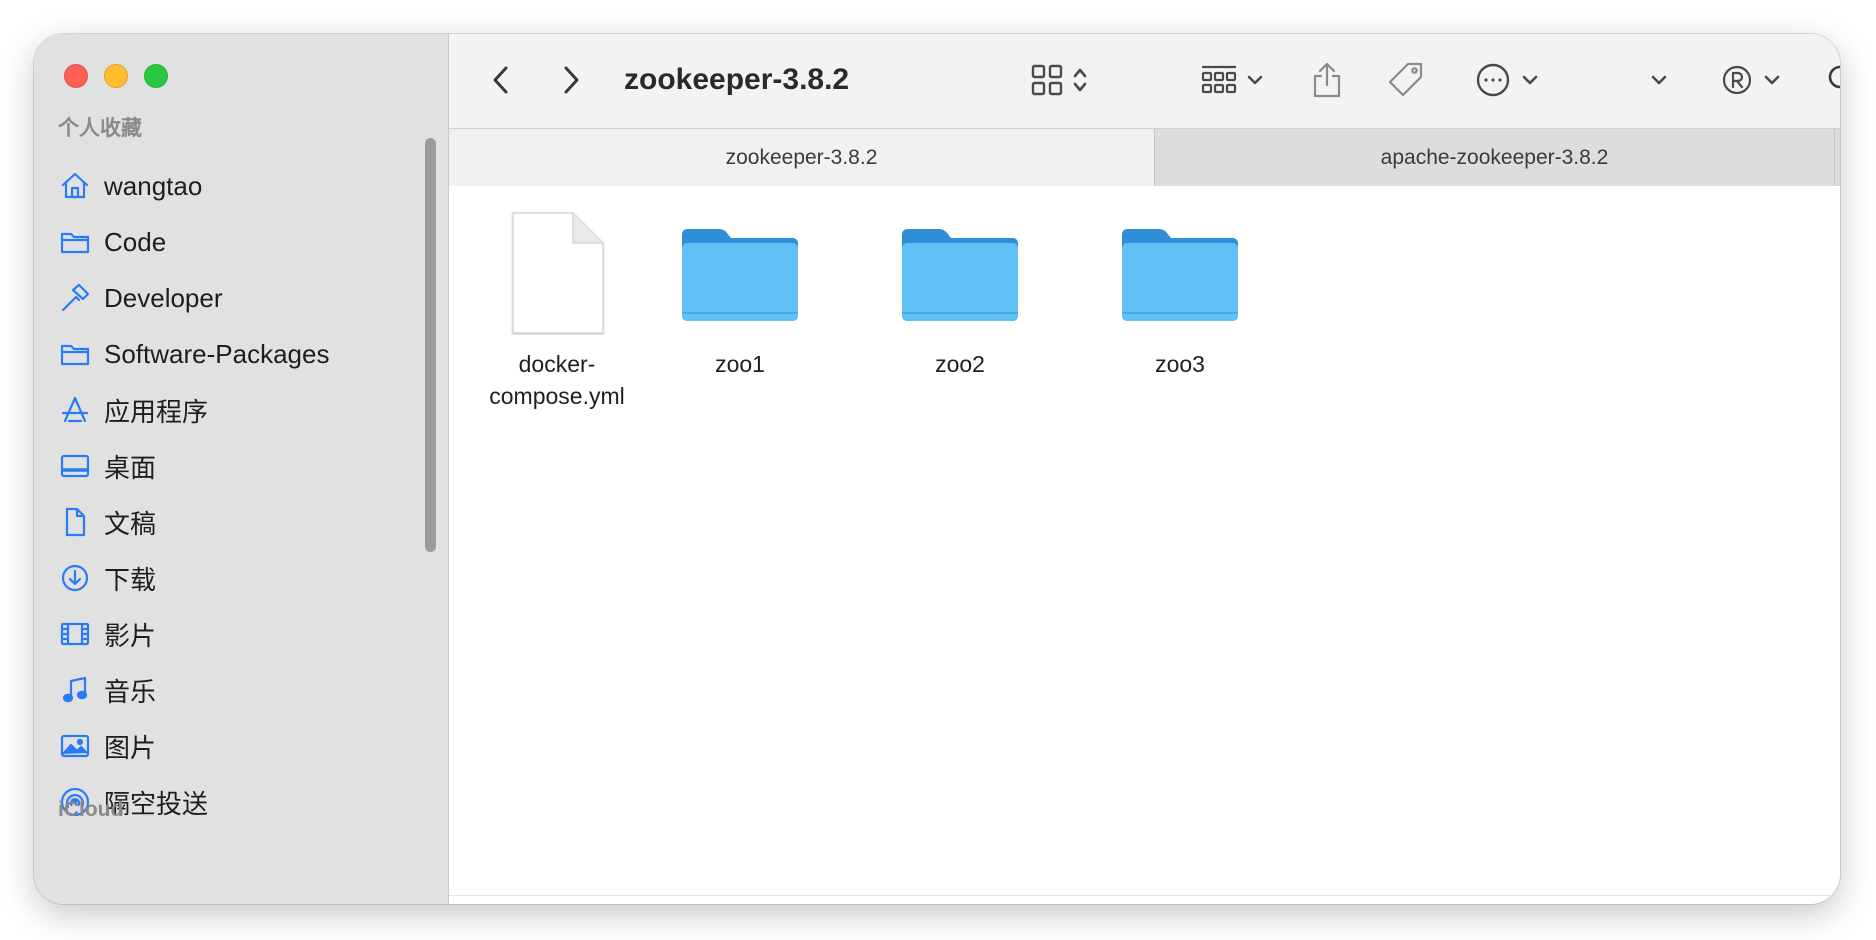  Describe the element at coordinates (234, 690) in the screenshot. I see `sidebar-item-music: 音乐` at that location.